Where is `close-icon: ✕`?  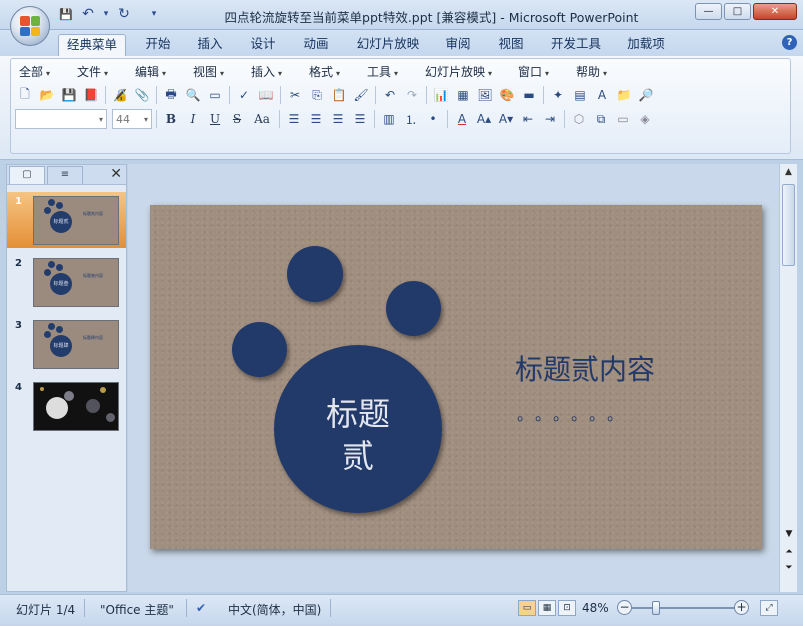
close-icon: ✕ is located at coordinates (116, 174).